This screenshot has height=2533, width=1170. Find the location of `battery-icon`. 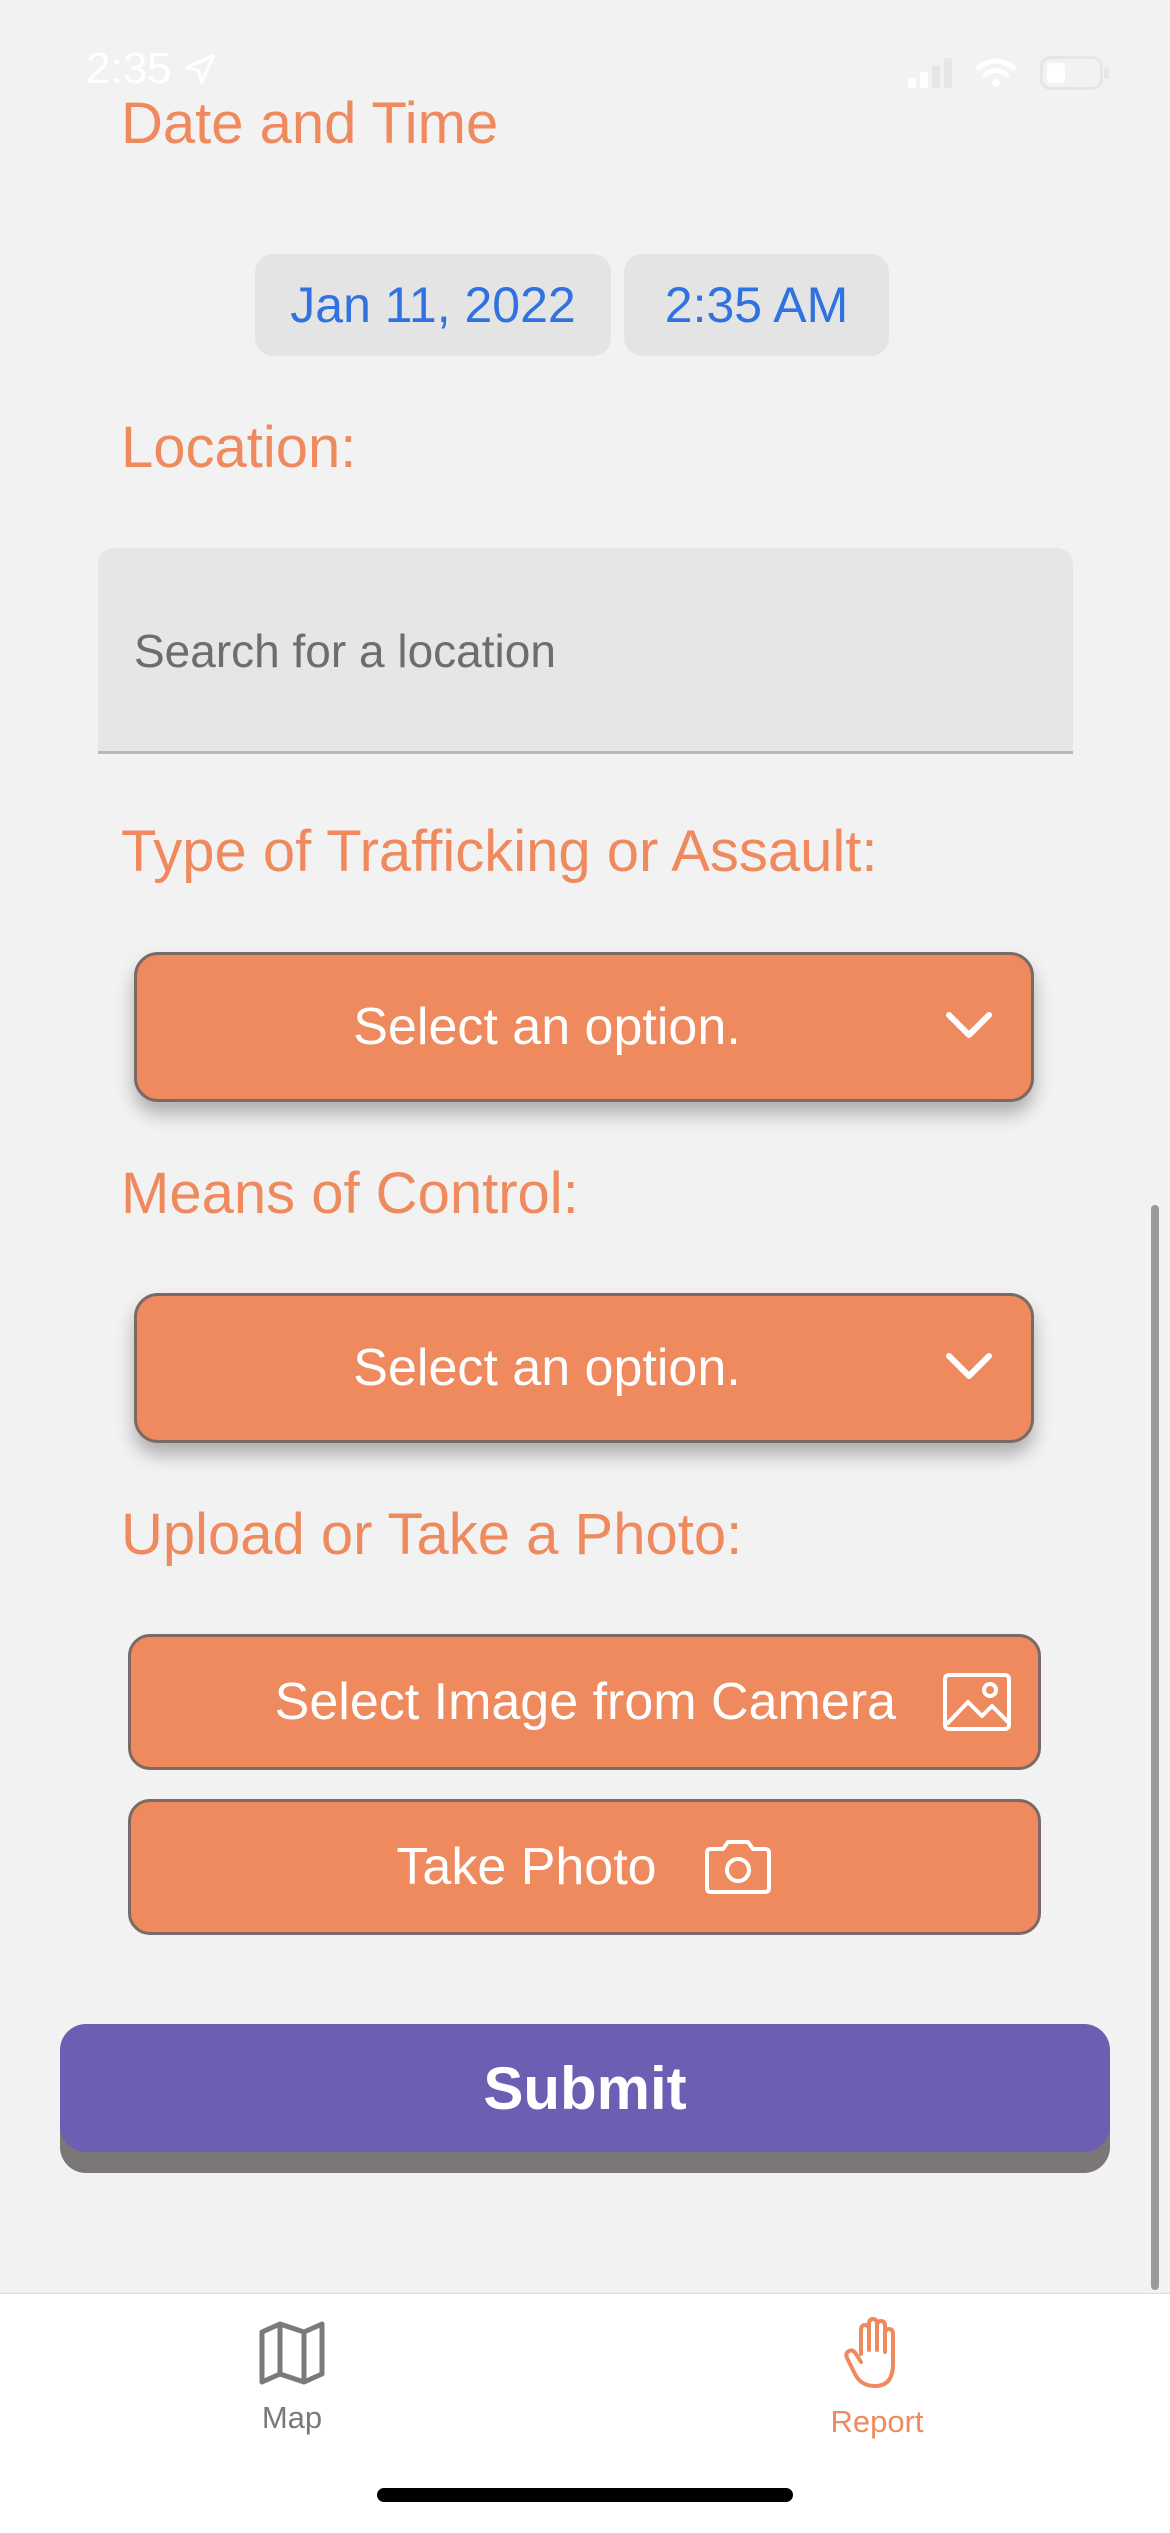

battery-icon is located at coordinates (1074, 73).